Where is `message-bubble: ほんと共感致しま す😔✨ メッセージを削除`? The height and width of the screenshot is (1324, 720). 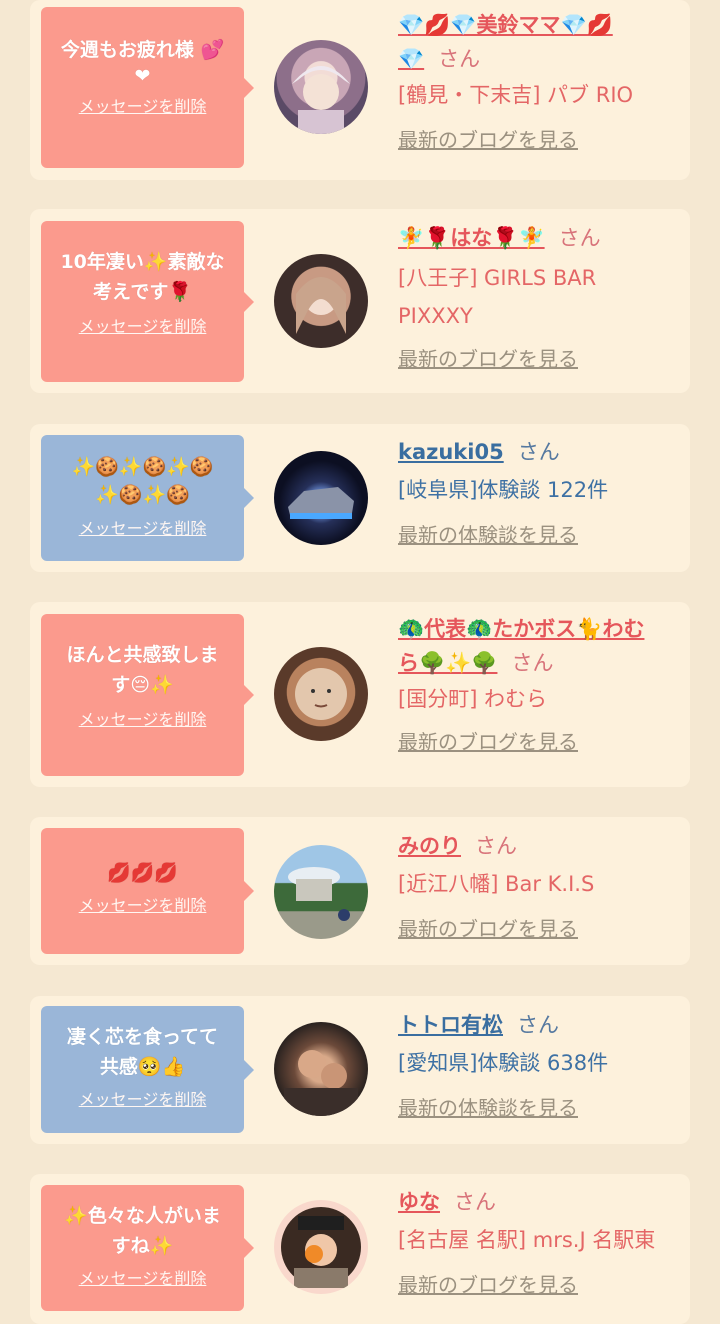 message-bubble: ほんと共感致しま す😔✨ メッセージを削除 is located at coordinates (147, 695).